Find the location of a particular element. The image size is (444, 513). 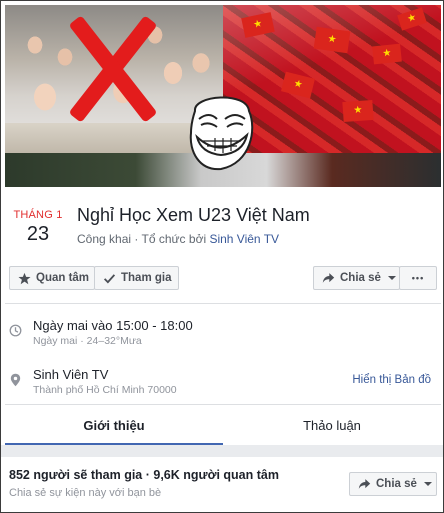

tab-discussion: Thảo luận is located at coordinates (332, 425).